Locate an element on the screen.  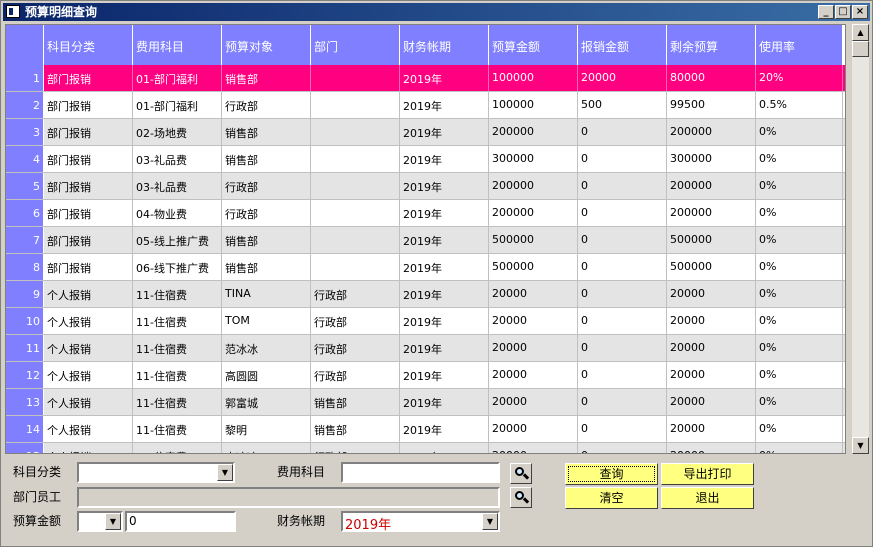
row-number: 11 is located at coordinates (25, 348).